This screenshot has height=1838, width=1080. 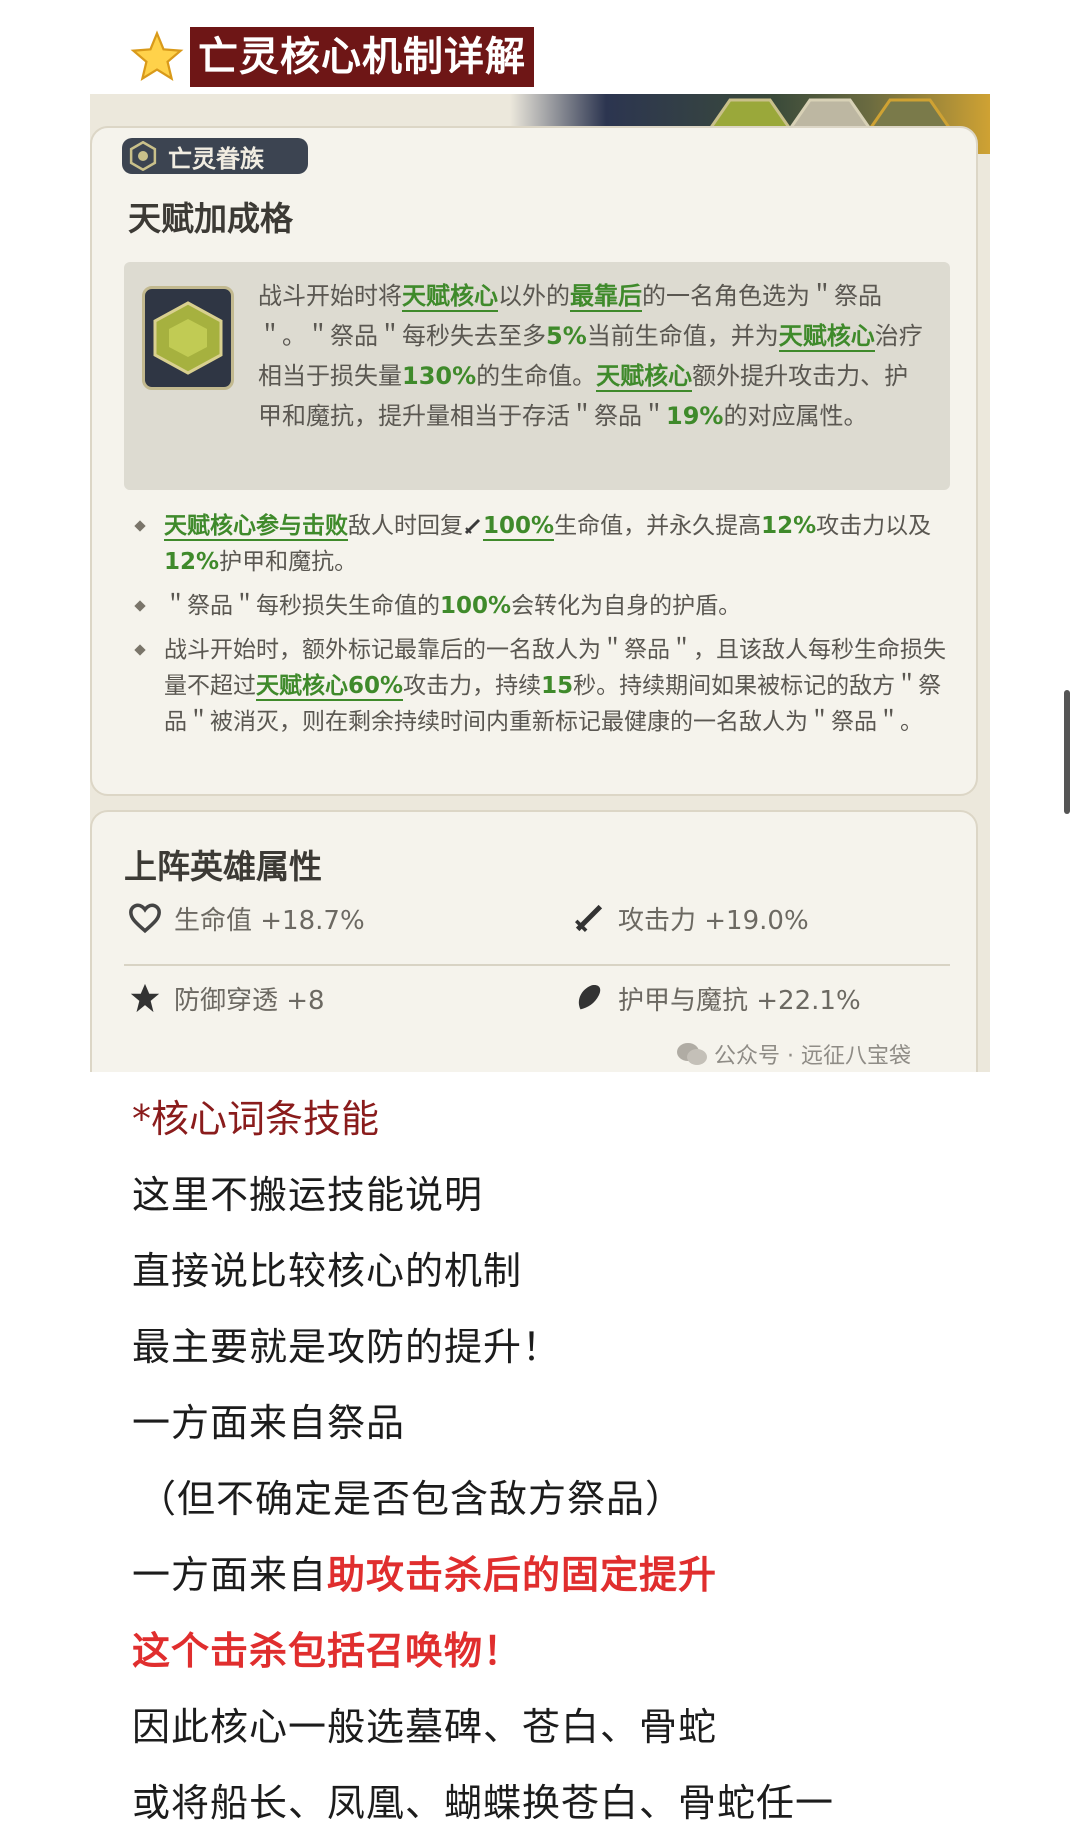 What do you see at coordinates (308, 1195) in the screenshot?
I see `article-line: 这里不搬运技能说明` at bounding box center [308, 1195].